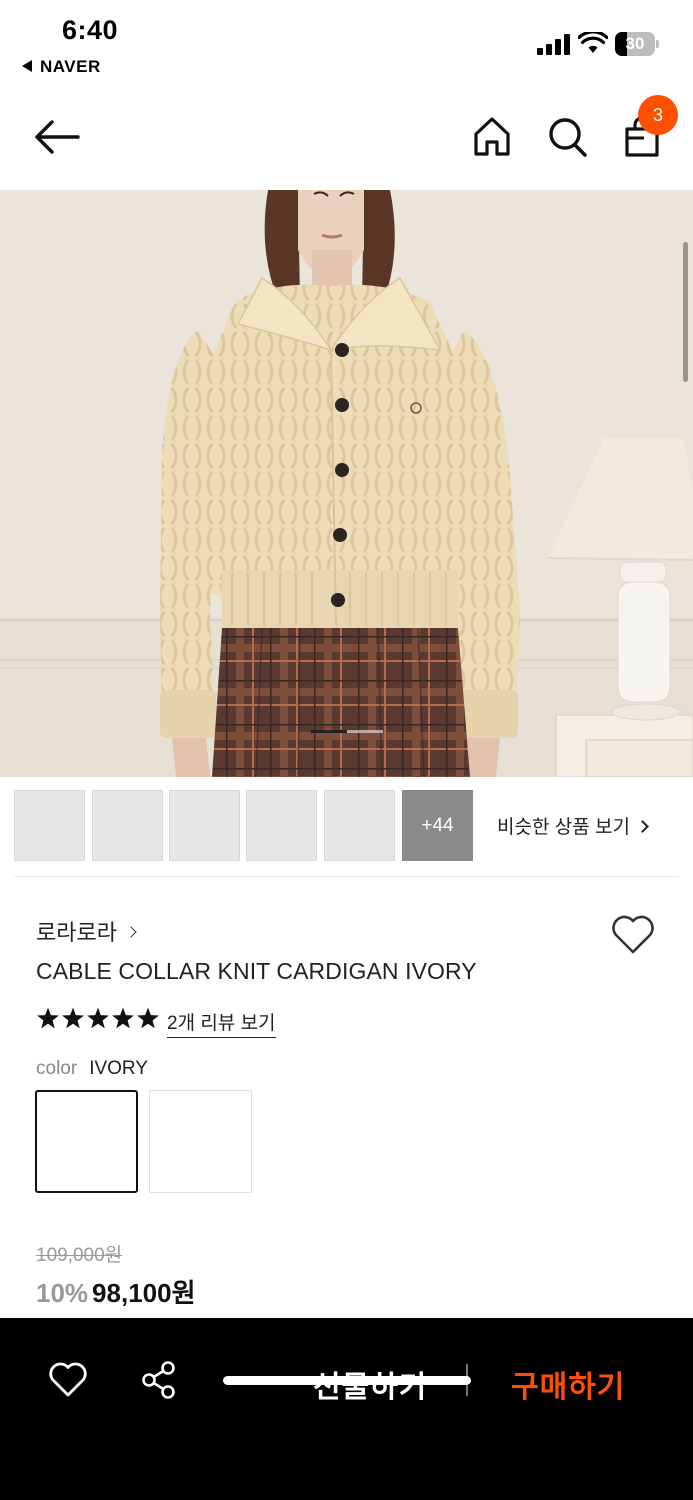 This screenshot has width=693, height=1500. What do you see at coordinates (118, 1068) in the screenshot?
I see `color-value: IVORY` at bounding box center [118, 1068].